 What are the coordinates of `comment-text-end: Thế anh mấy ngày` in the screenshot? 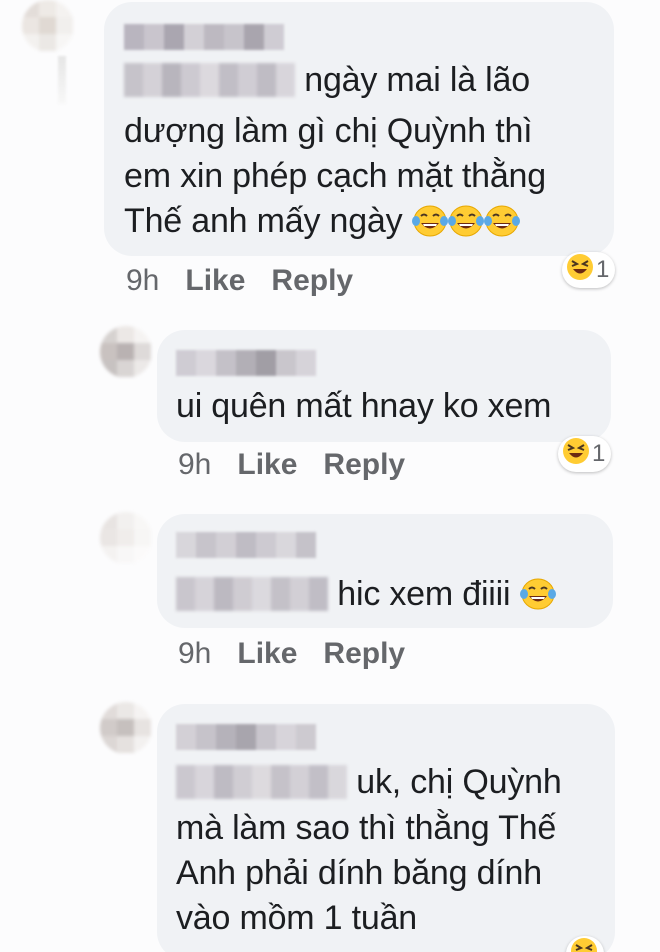 It's located at (263, 221).